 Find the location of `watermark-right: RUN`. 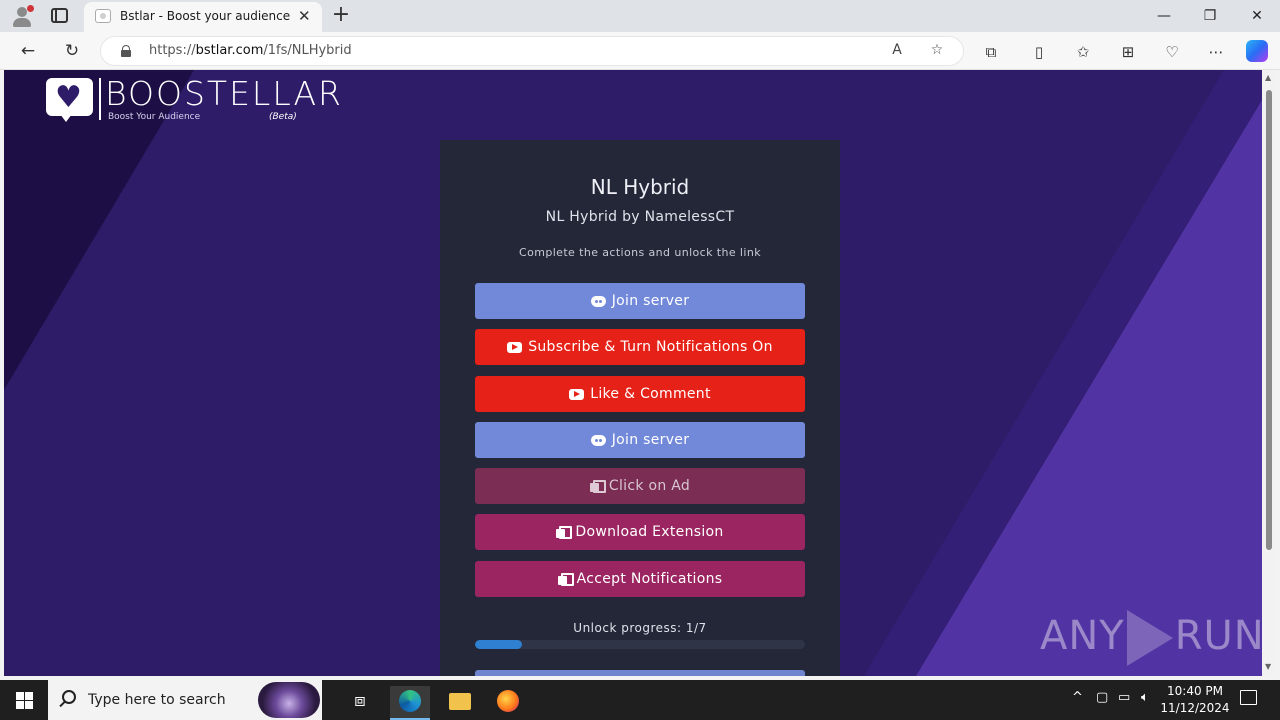

watermark-right: RUN is located at coordinates (1218, 636).